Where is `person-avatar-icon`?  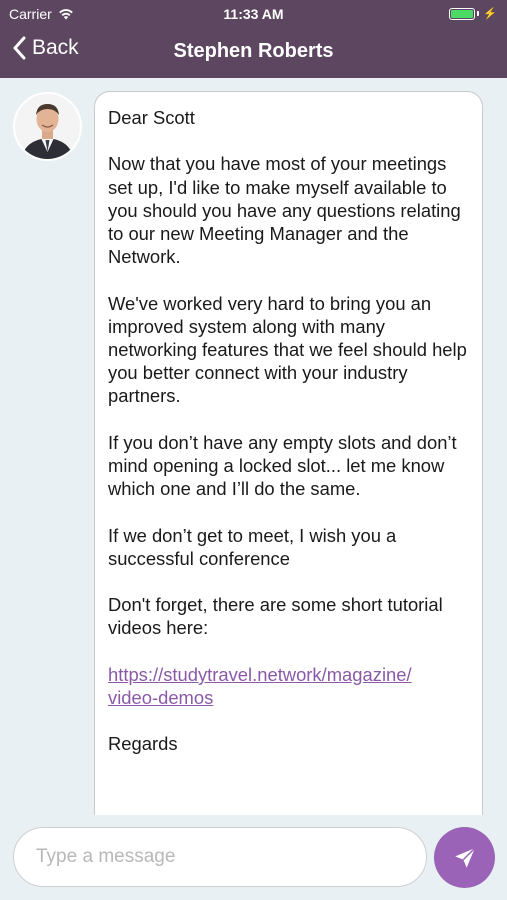 person-avatar-icon is located at coordinates (47, 126).